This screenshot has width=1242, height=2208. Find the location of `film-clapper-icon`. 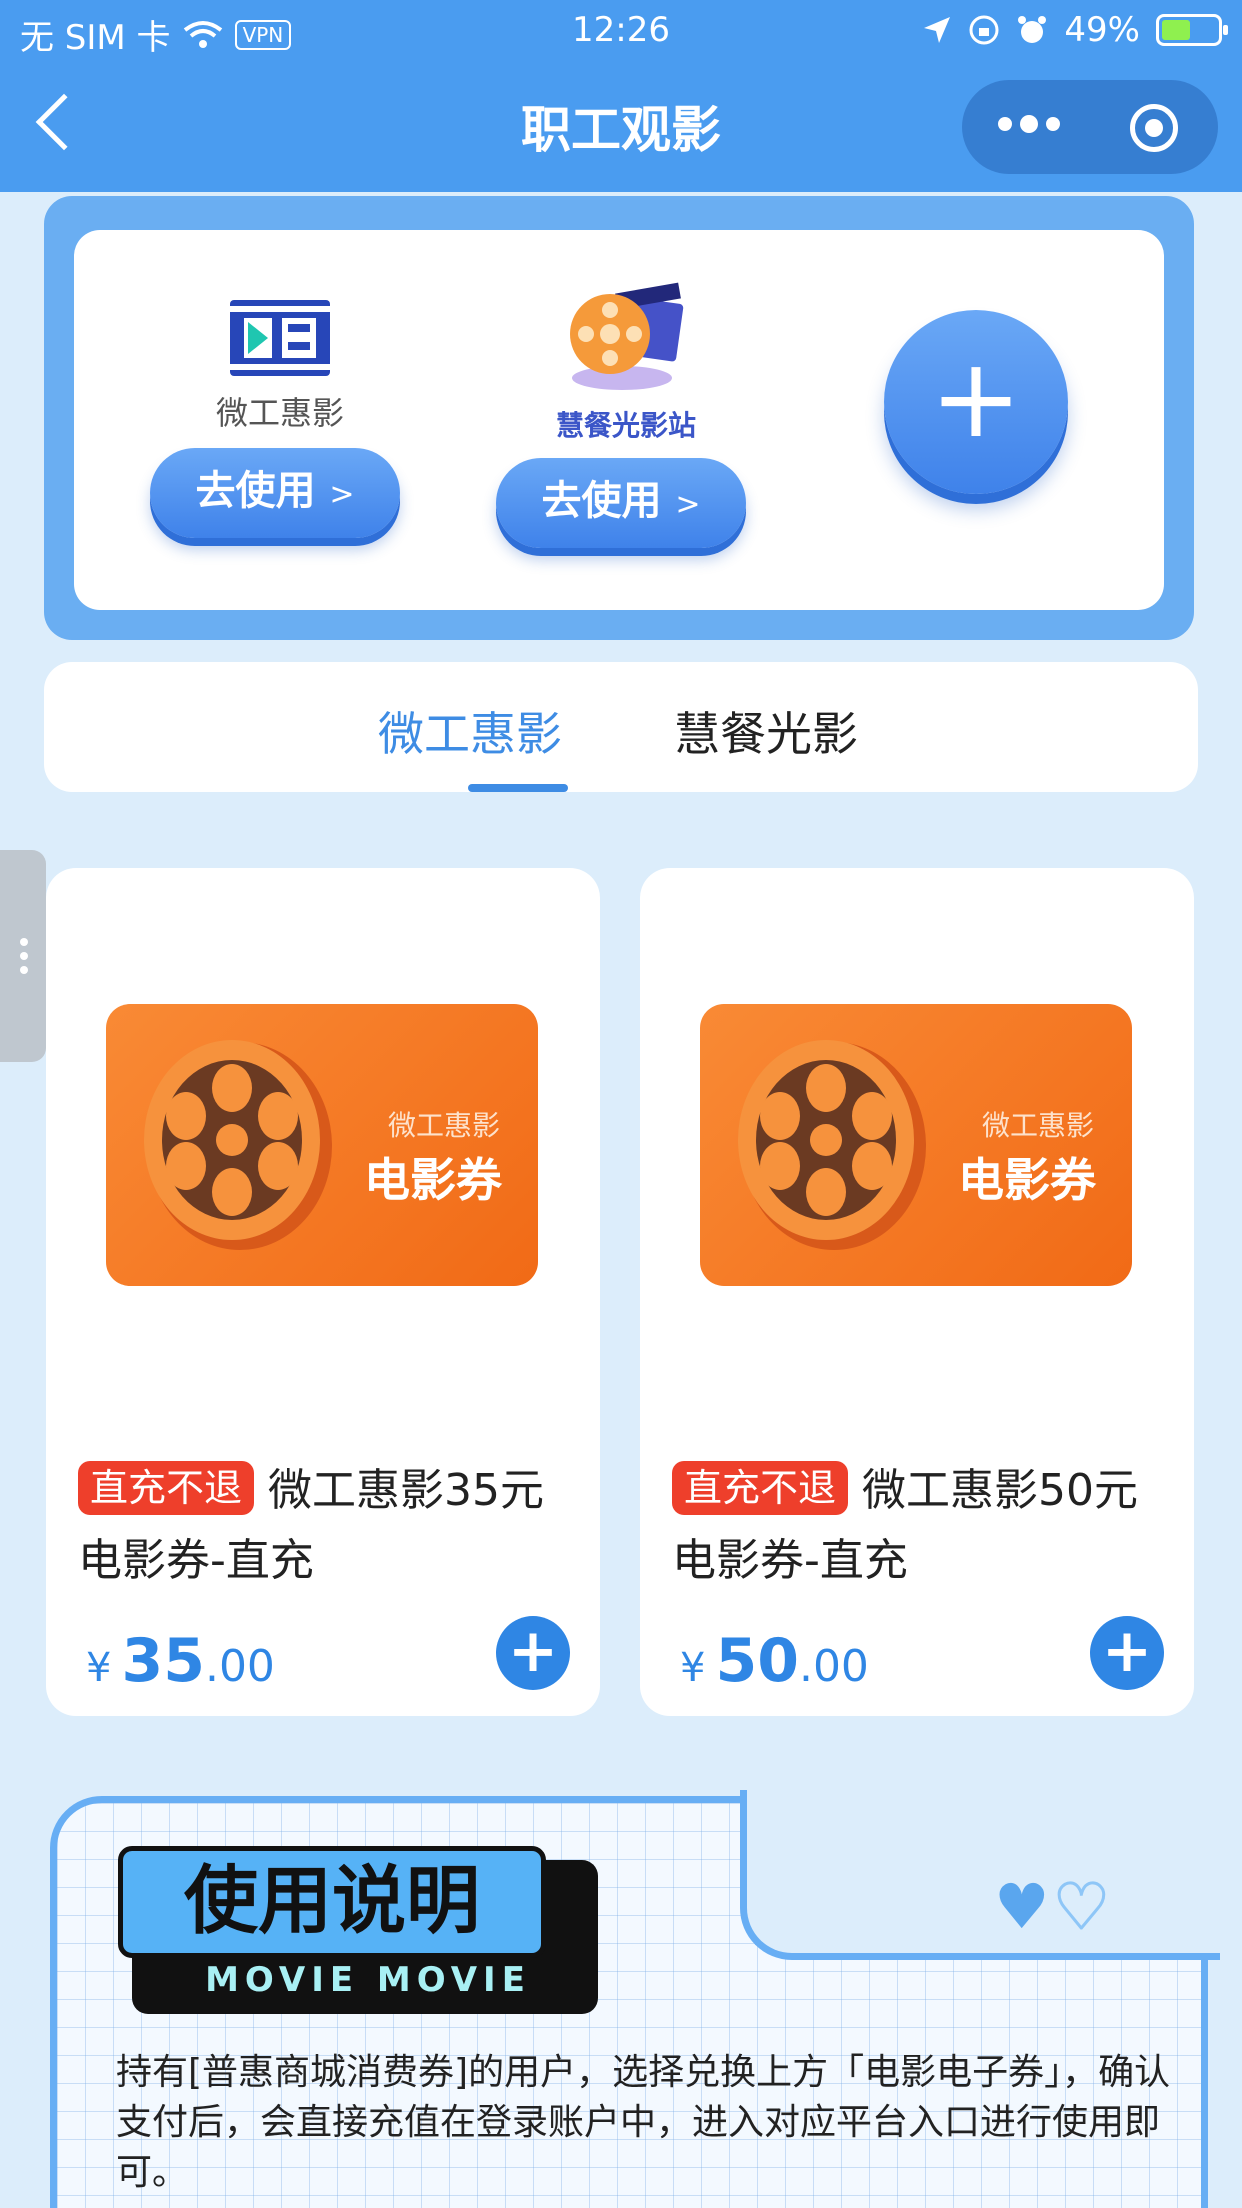

film-clapper-icon is located at coordinates (627, 336).